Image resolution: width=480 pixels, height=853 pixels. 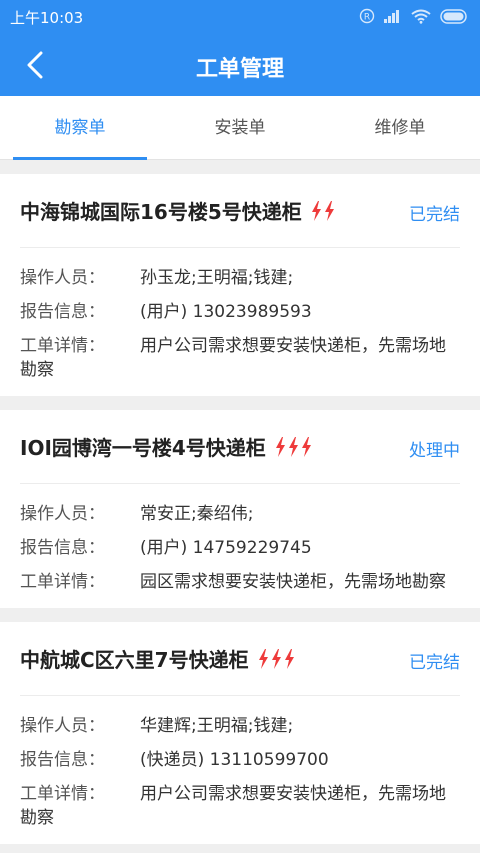 I want to click on registered-icon: R, so click(x=367, y=16).